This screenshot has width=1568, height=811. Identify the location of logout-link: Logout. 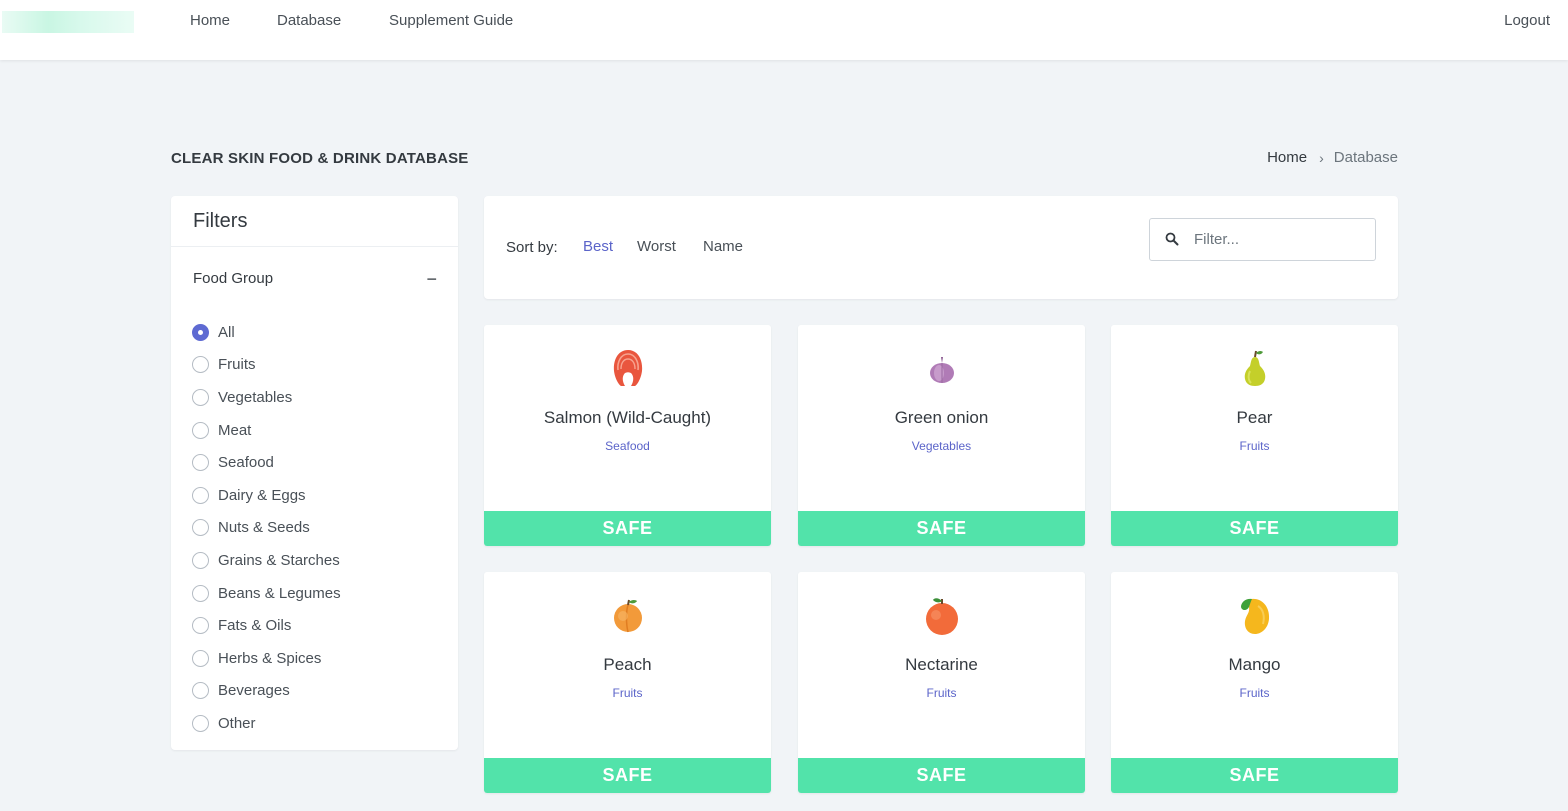
(1527, 20).